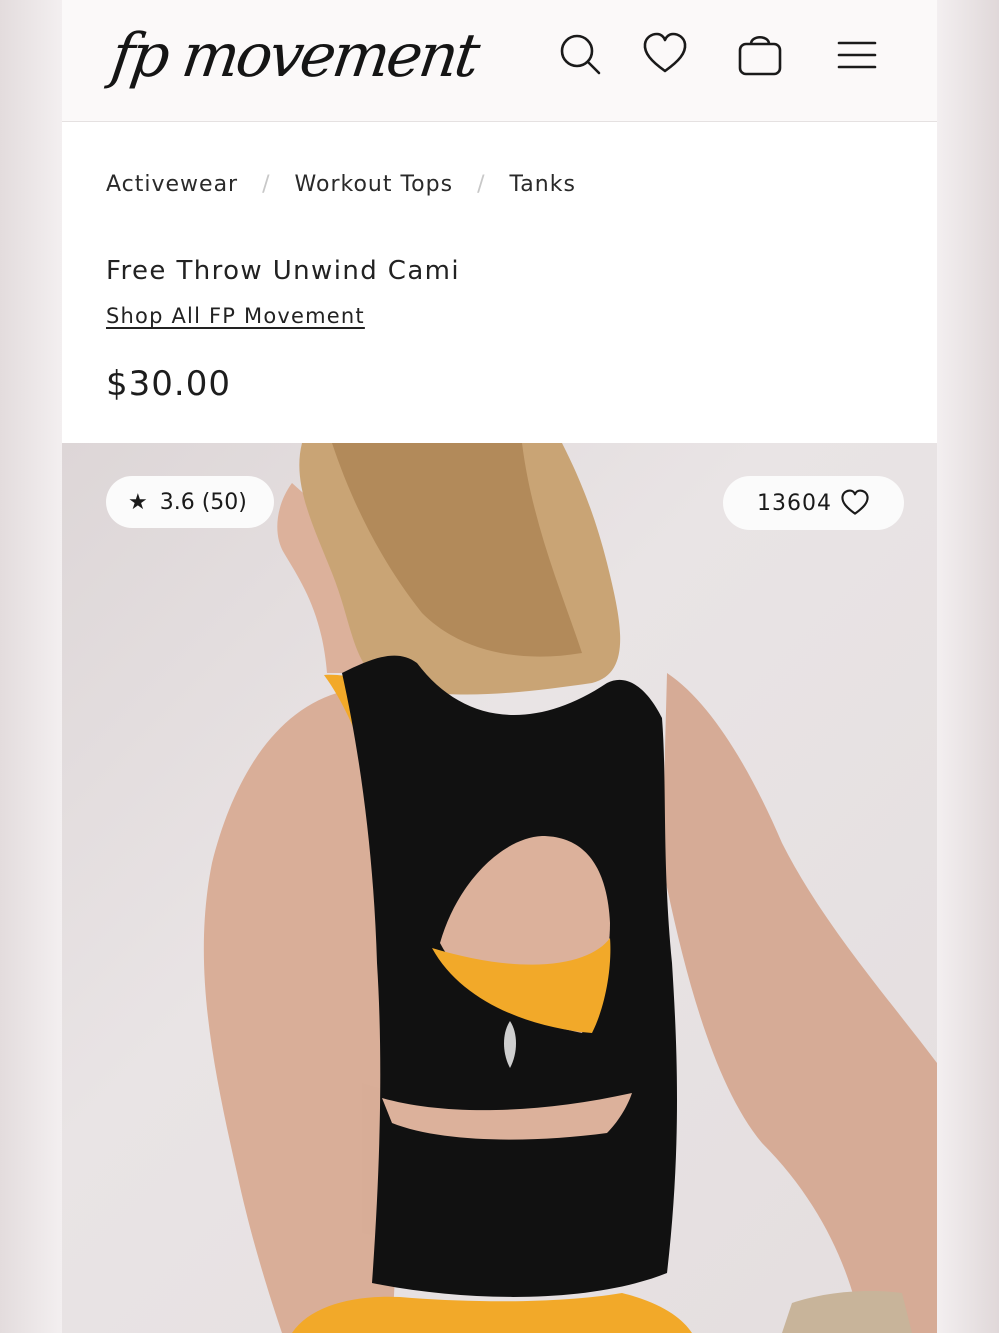 The image size is (999, 1333). Describe the element at coordinates (794, 503) in the screenshot. I see `favorites-count: 13604` at that location.